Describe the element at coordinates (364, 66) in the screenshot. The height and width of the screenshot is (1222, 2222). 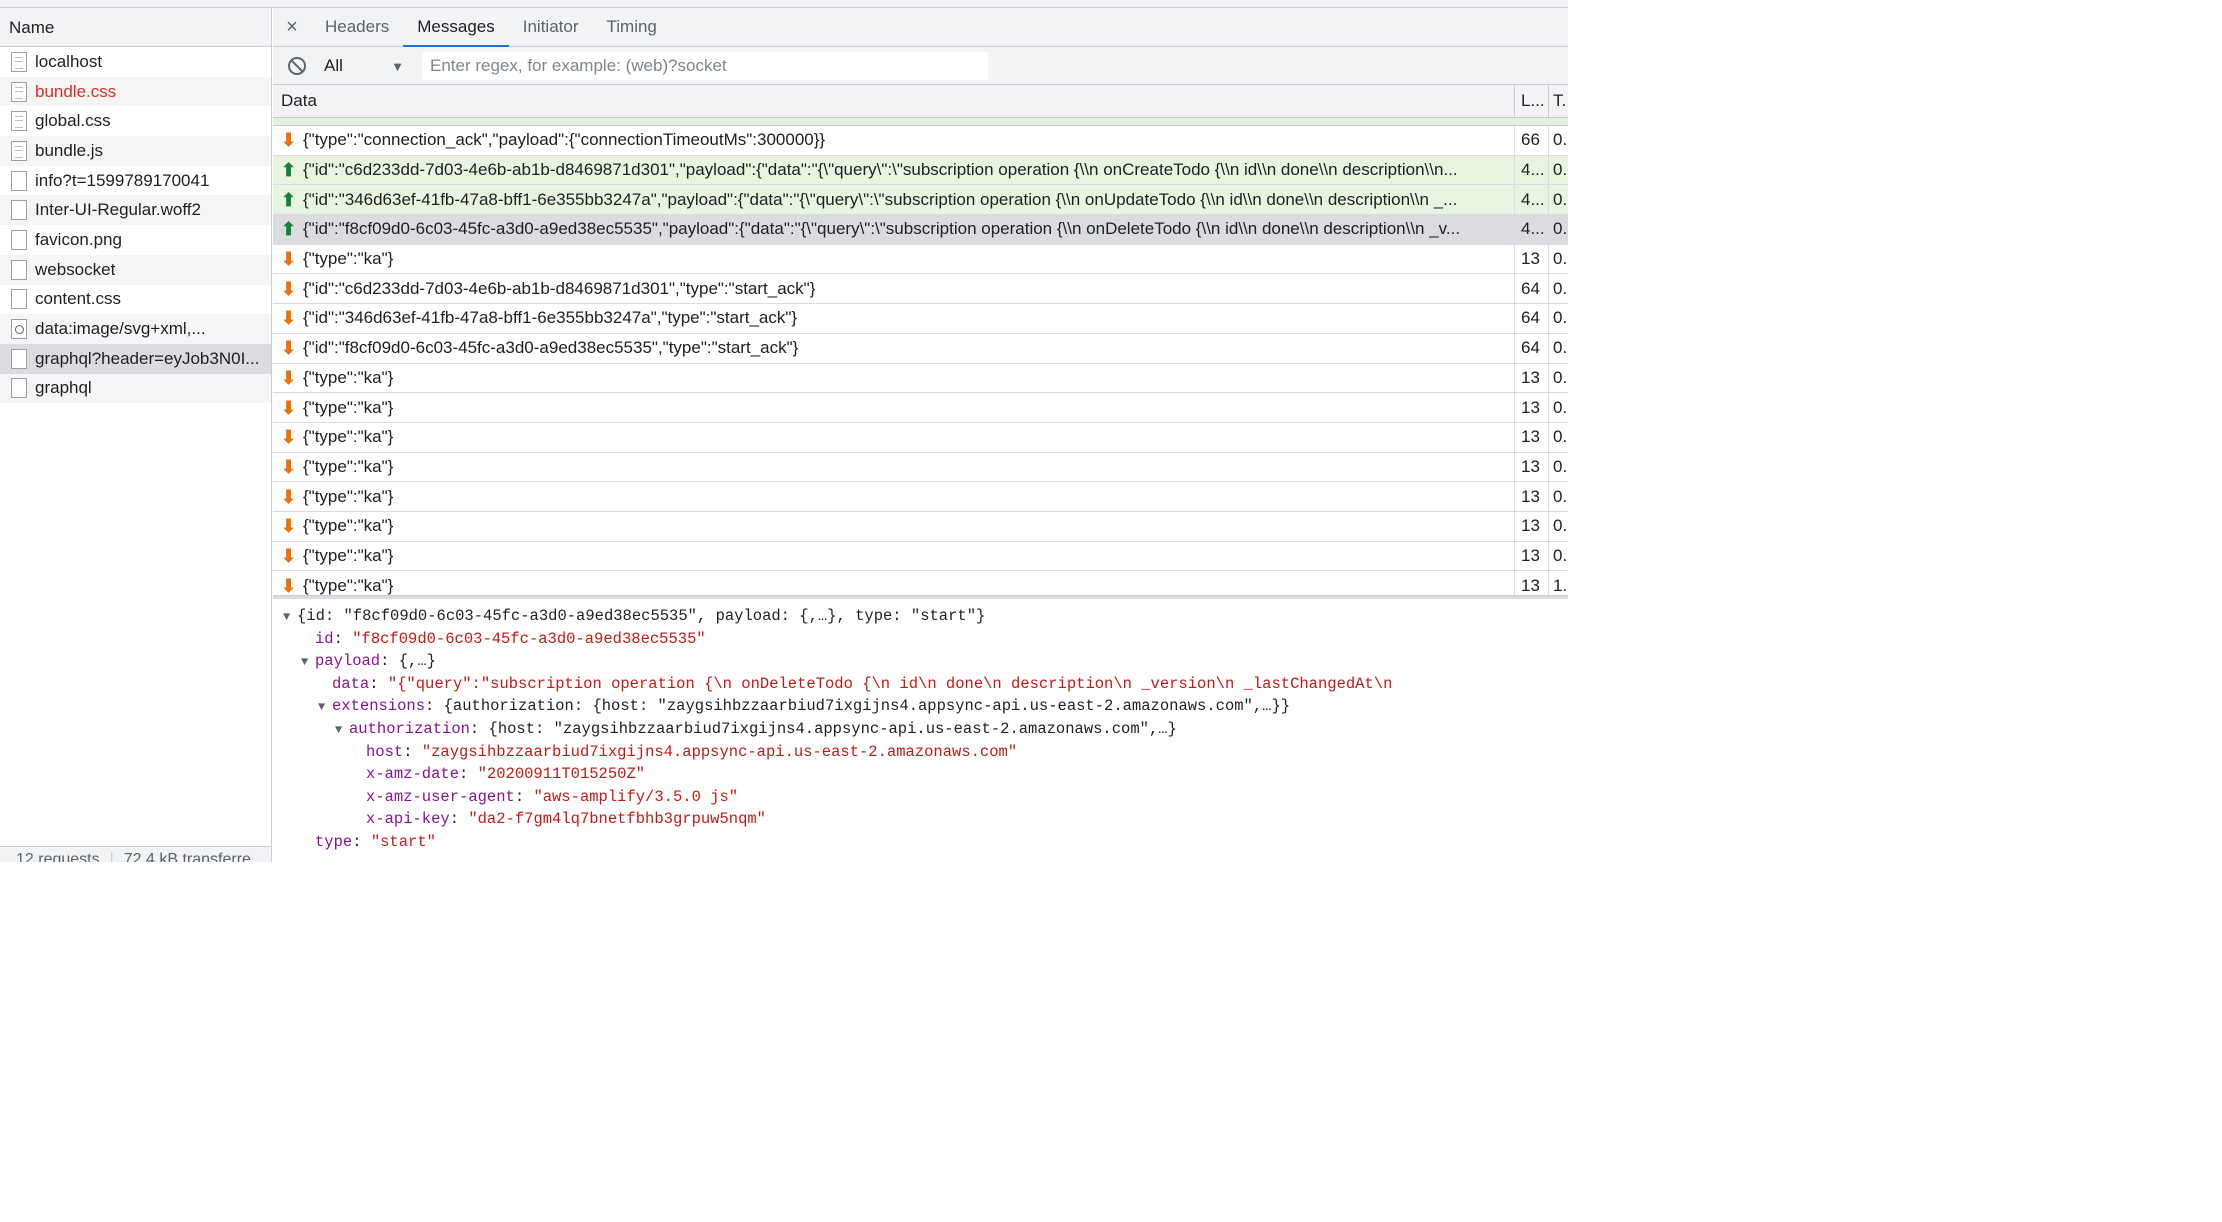
I see `message-type-select: All ▼` at that location.